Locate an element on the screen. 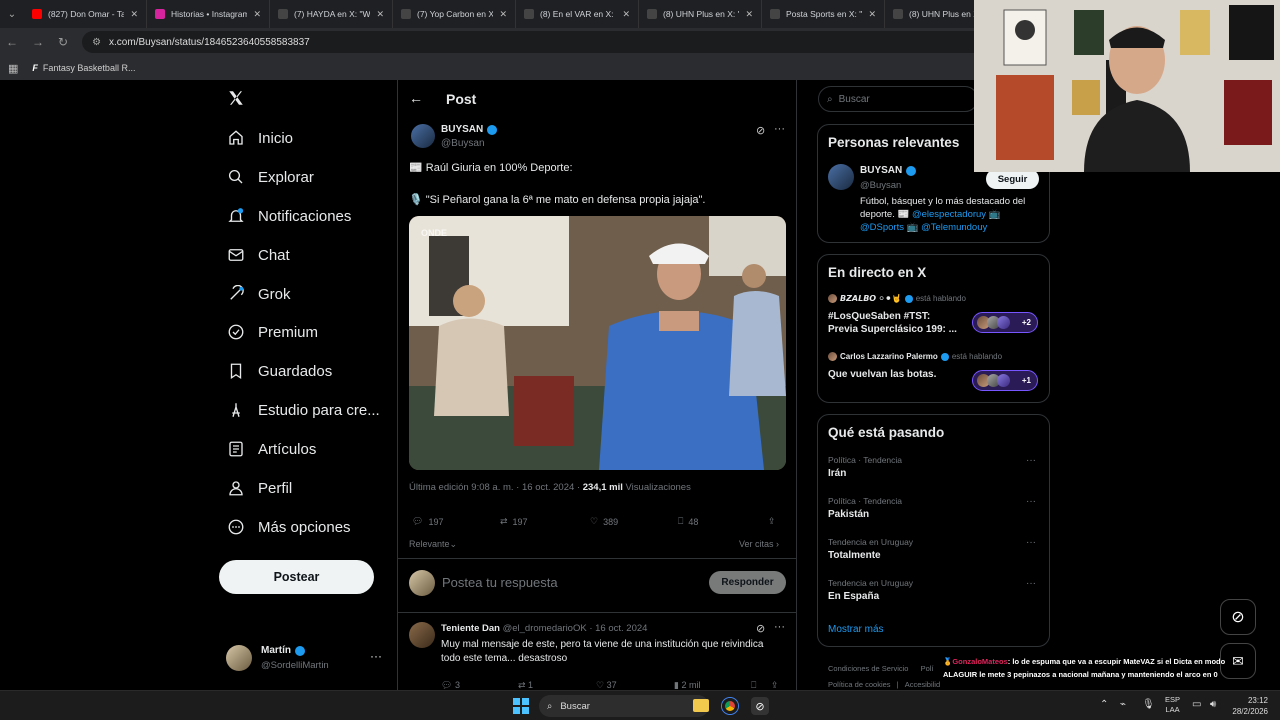  reply-more-icon: ··· is located at coordinates (779, 627).